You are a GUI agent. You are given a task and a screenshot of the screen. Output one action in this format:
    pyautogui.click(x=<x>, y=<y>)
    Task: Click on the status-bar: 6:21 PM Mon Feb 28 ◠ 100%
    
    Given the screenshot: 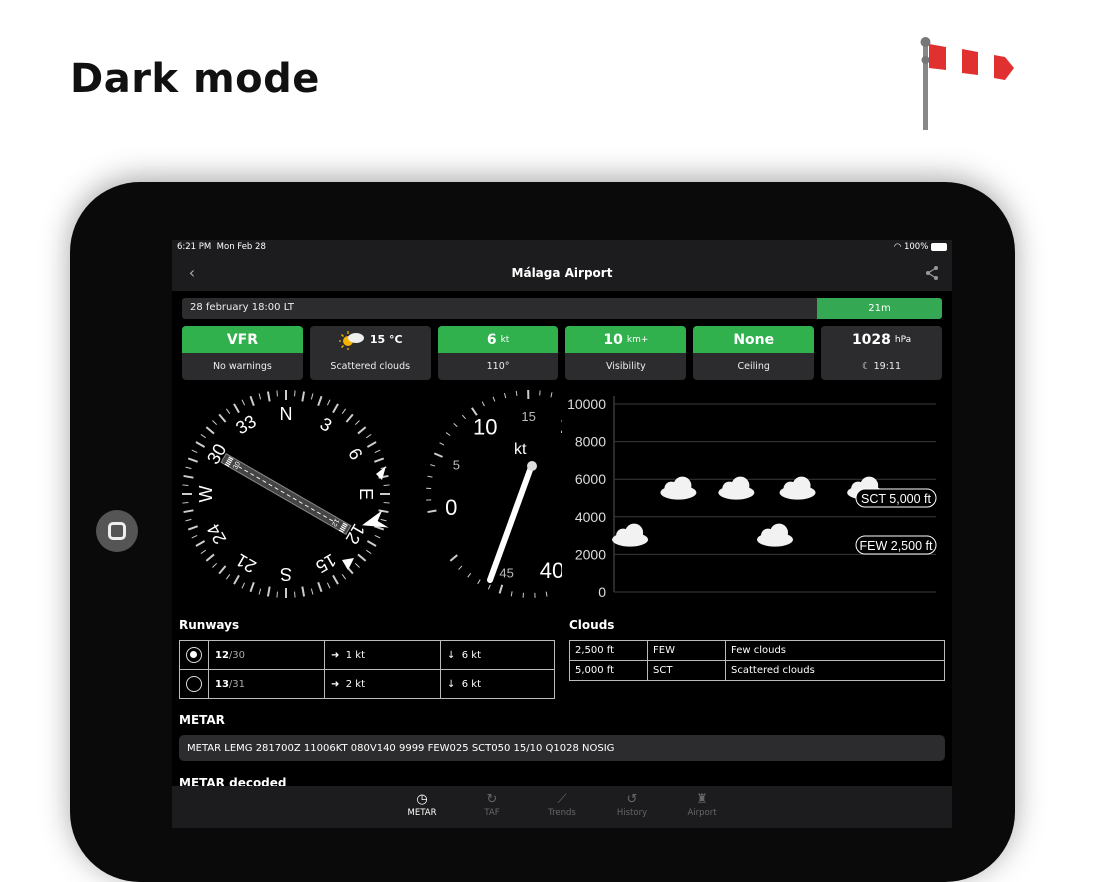 What is the action you would take?
    pyautogui.click(x=562, y=247)
    